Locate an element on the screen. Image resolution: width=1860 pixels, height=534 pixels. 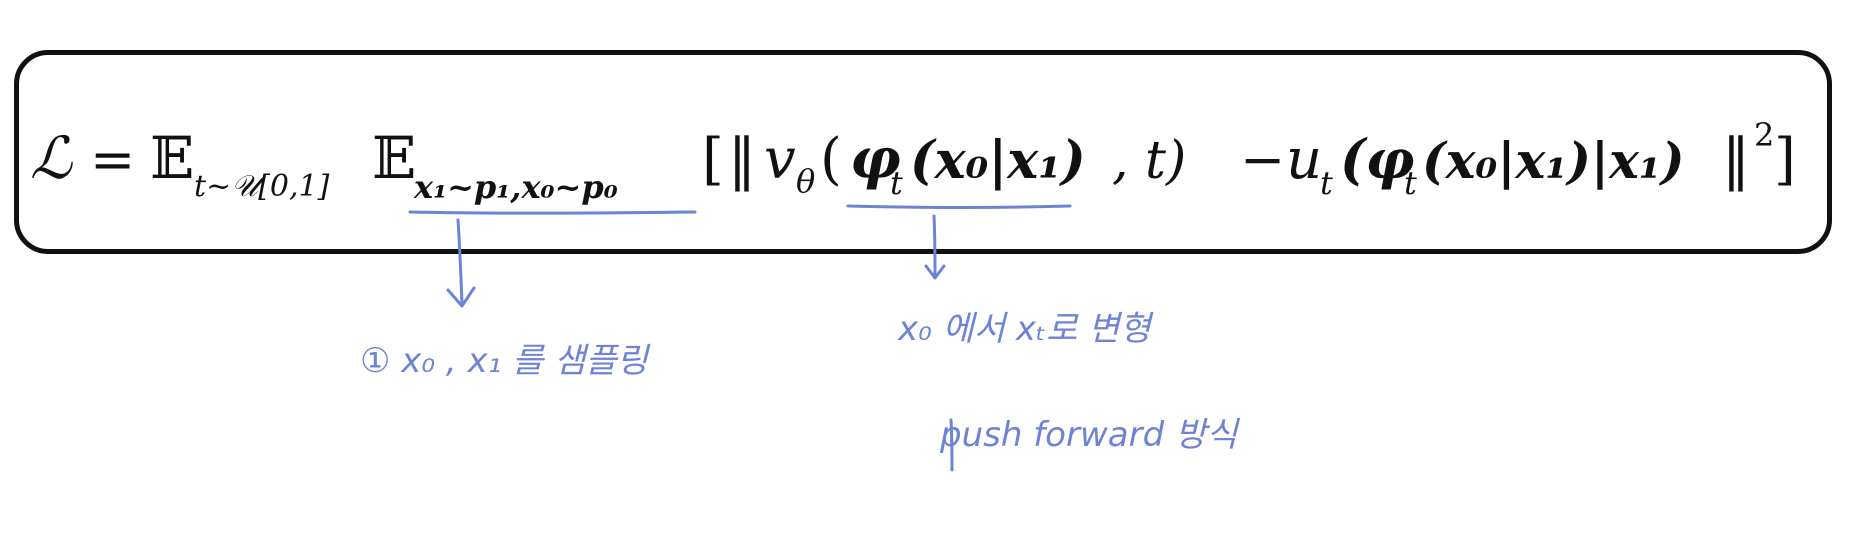
left-note: ① x₀ , x₁ 를 샘플링 is located at coordinates (505, 361).